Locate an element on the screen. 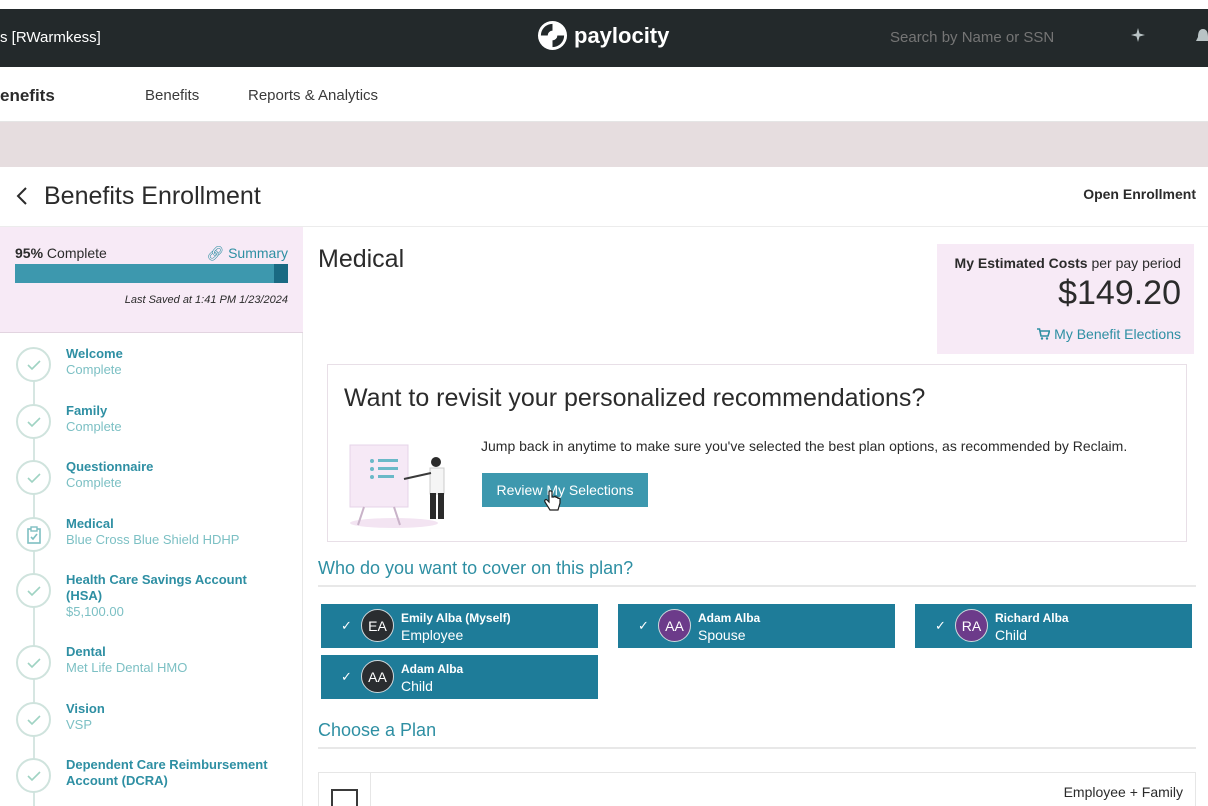 This screenshot has height=806, width=1208. logo-text: paylocity is located at coordinates (622, 35).